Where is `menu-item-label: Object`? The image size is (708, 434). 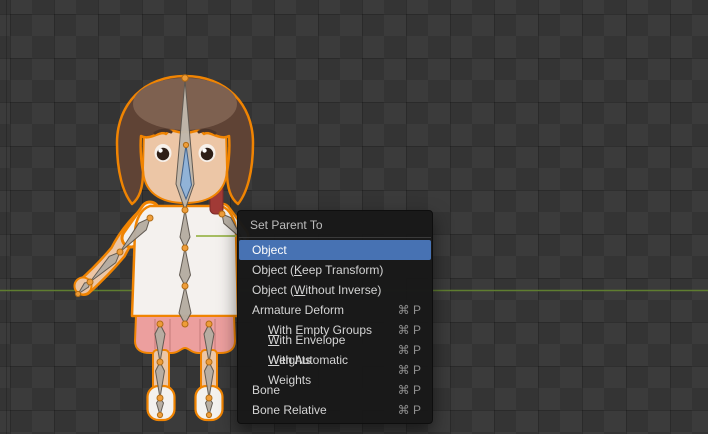 menu-item-label: Object is located at coordinates (269, 250).